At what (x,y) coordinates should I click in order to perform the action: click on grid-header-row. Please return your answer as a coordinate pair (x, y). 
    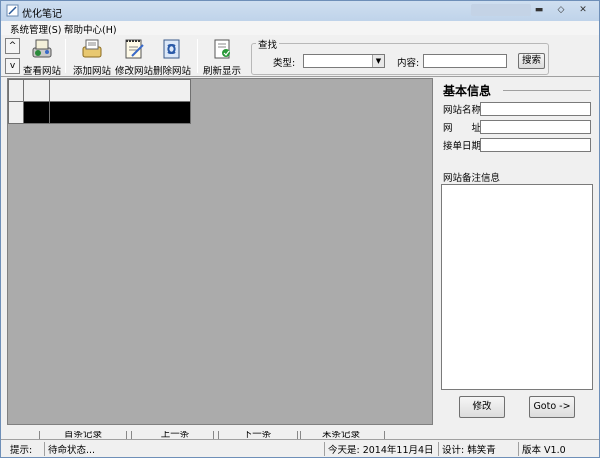
    Looking at the image, I should click on (99, 90).